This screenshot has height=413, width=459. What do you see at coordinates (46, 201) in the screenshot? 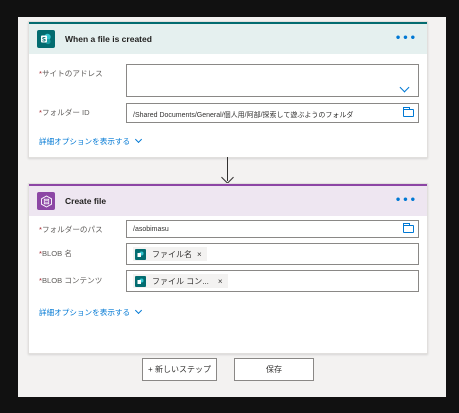
I see `azure-blob-icon` at bounding box center [46, 201].